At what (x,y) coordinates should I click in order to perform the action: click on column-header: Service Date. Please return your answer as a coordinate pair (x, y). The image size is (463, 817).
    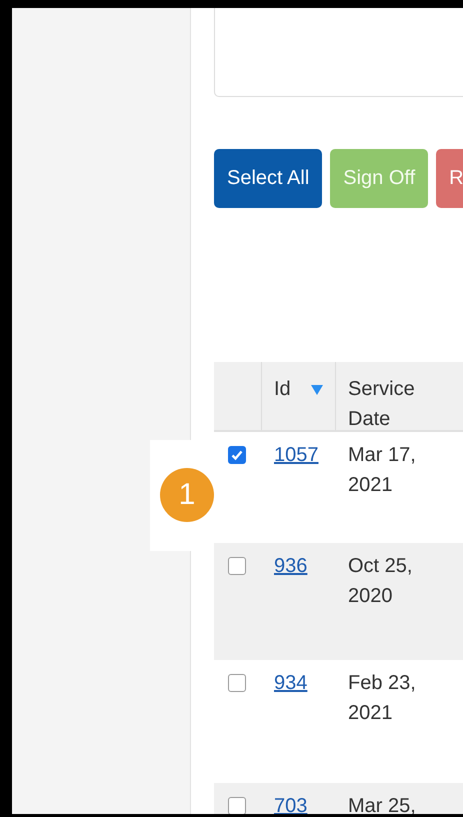
    Looking at the image, I should click on (396, 396).